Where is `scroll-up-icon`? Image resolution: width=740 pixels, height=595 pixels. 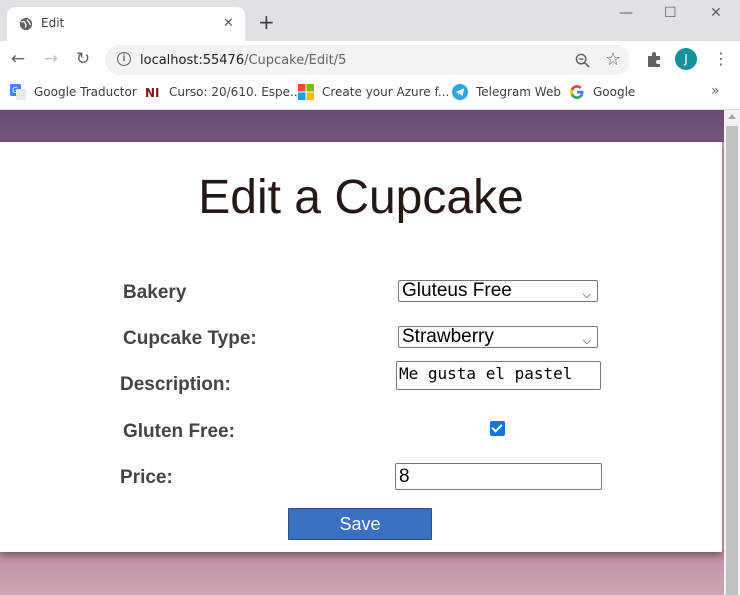 scroll-up-icon is located at coordinates (732, 116).